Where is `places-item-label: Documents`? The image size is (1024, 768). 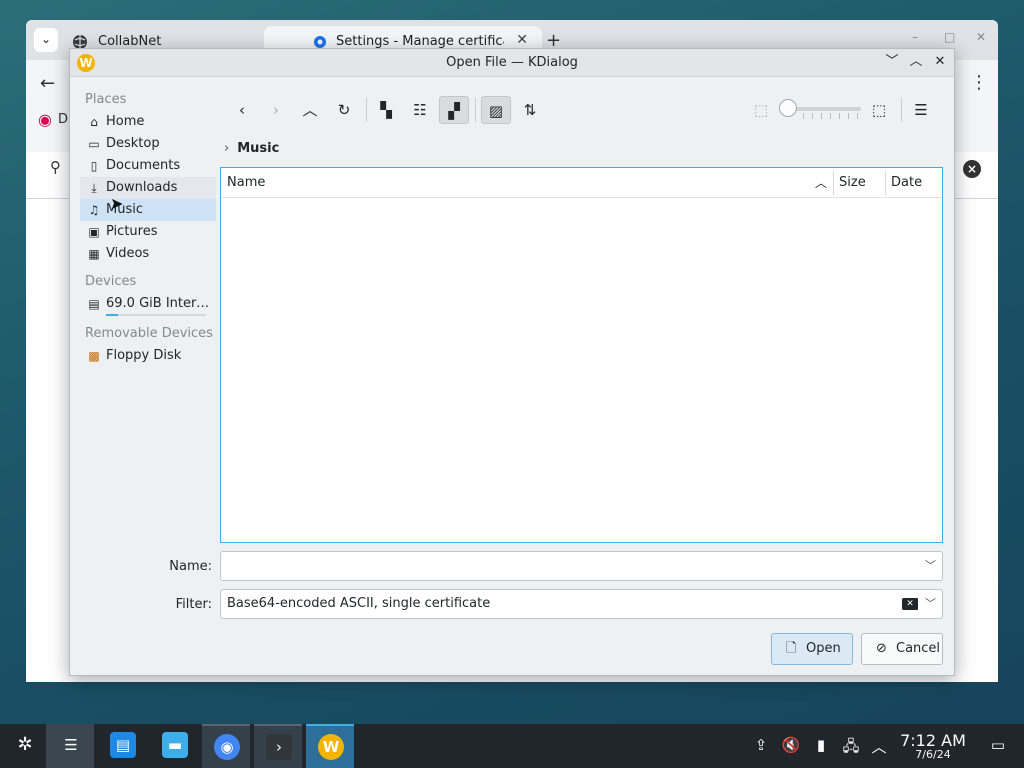 places-item-label: Documents is located at coordinates (143, 165).